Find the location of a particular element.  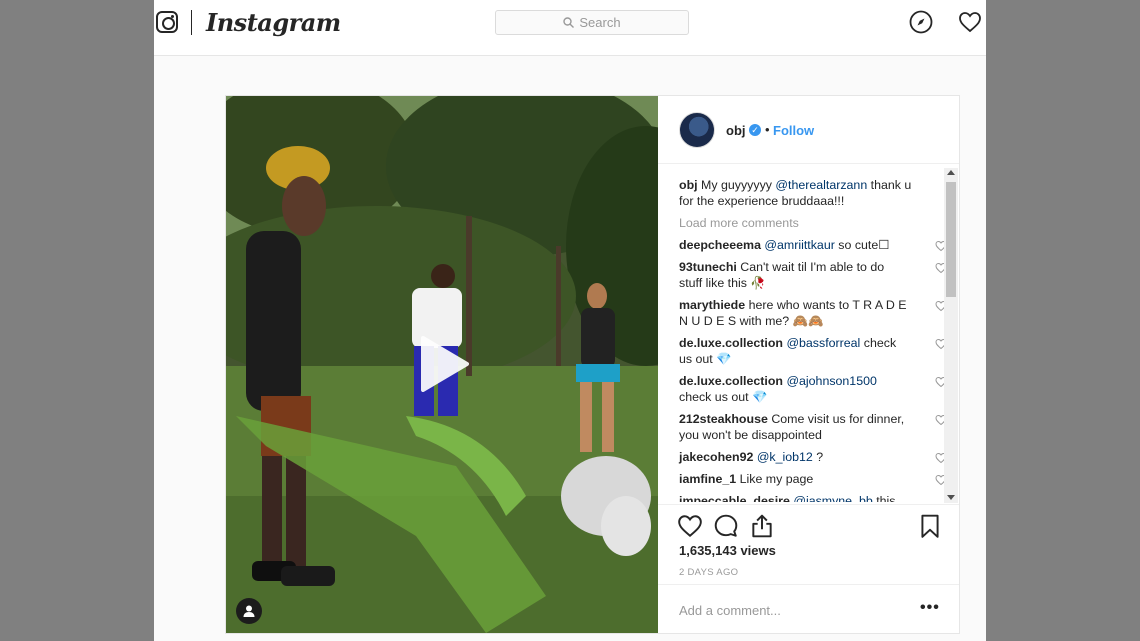

view-count: 1,635,143 views is located at coordinates (727, 550).